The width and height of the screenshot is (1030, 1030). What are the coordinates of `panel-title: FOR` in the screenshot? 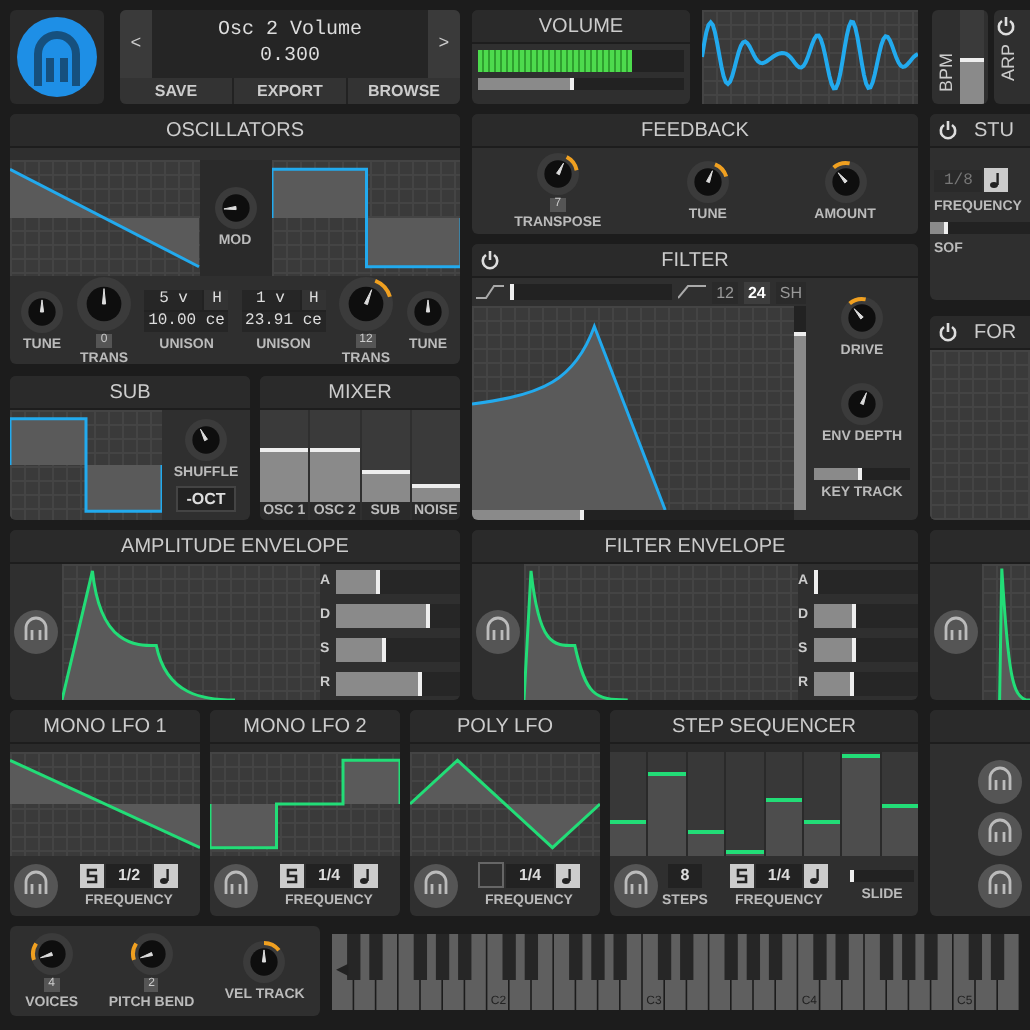 It's located at (995, 332).